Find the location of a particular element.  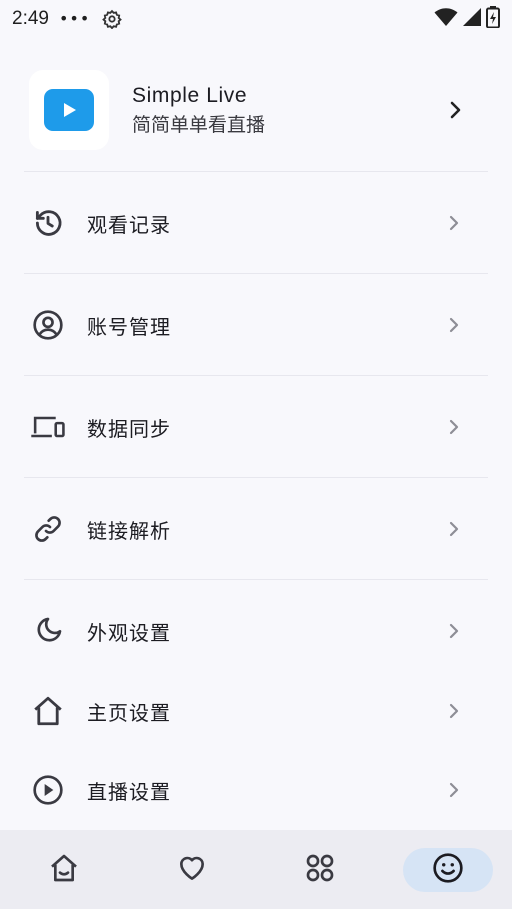

bottom-navigation is located at coordinates (256, 869).